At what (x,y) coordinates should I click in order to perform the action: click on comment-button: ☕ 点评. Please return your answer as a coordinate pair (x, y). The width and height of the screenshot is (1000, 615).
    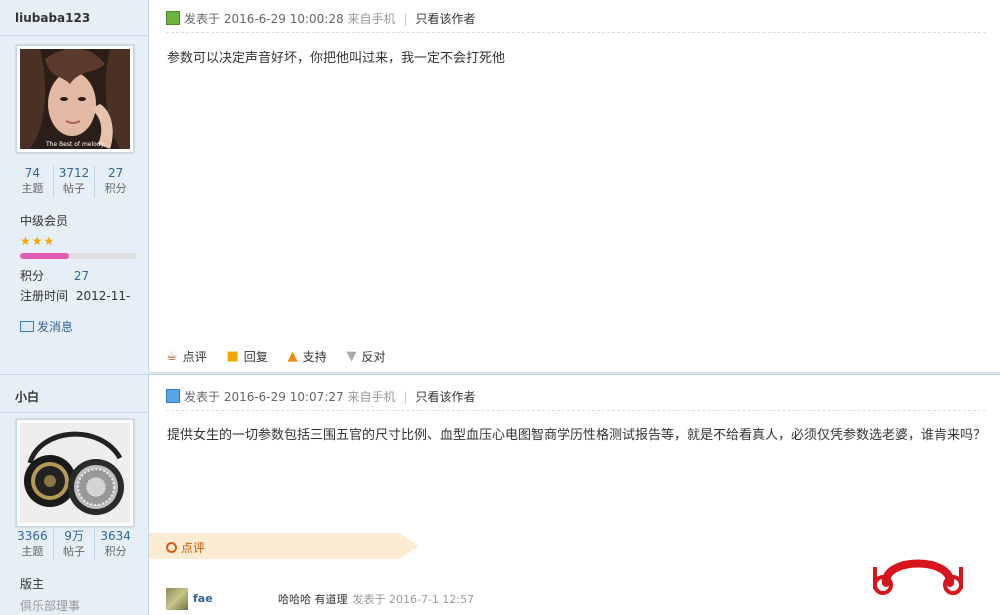
    Looking at the image, I should click on (186, 356).